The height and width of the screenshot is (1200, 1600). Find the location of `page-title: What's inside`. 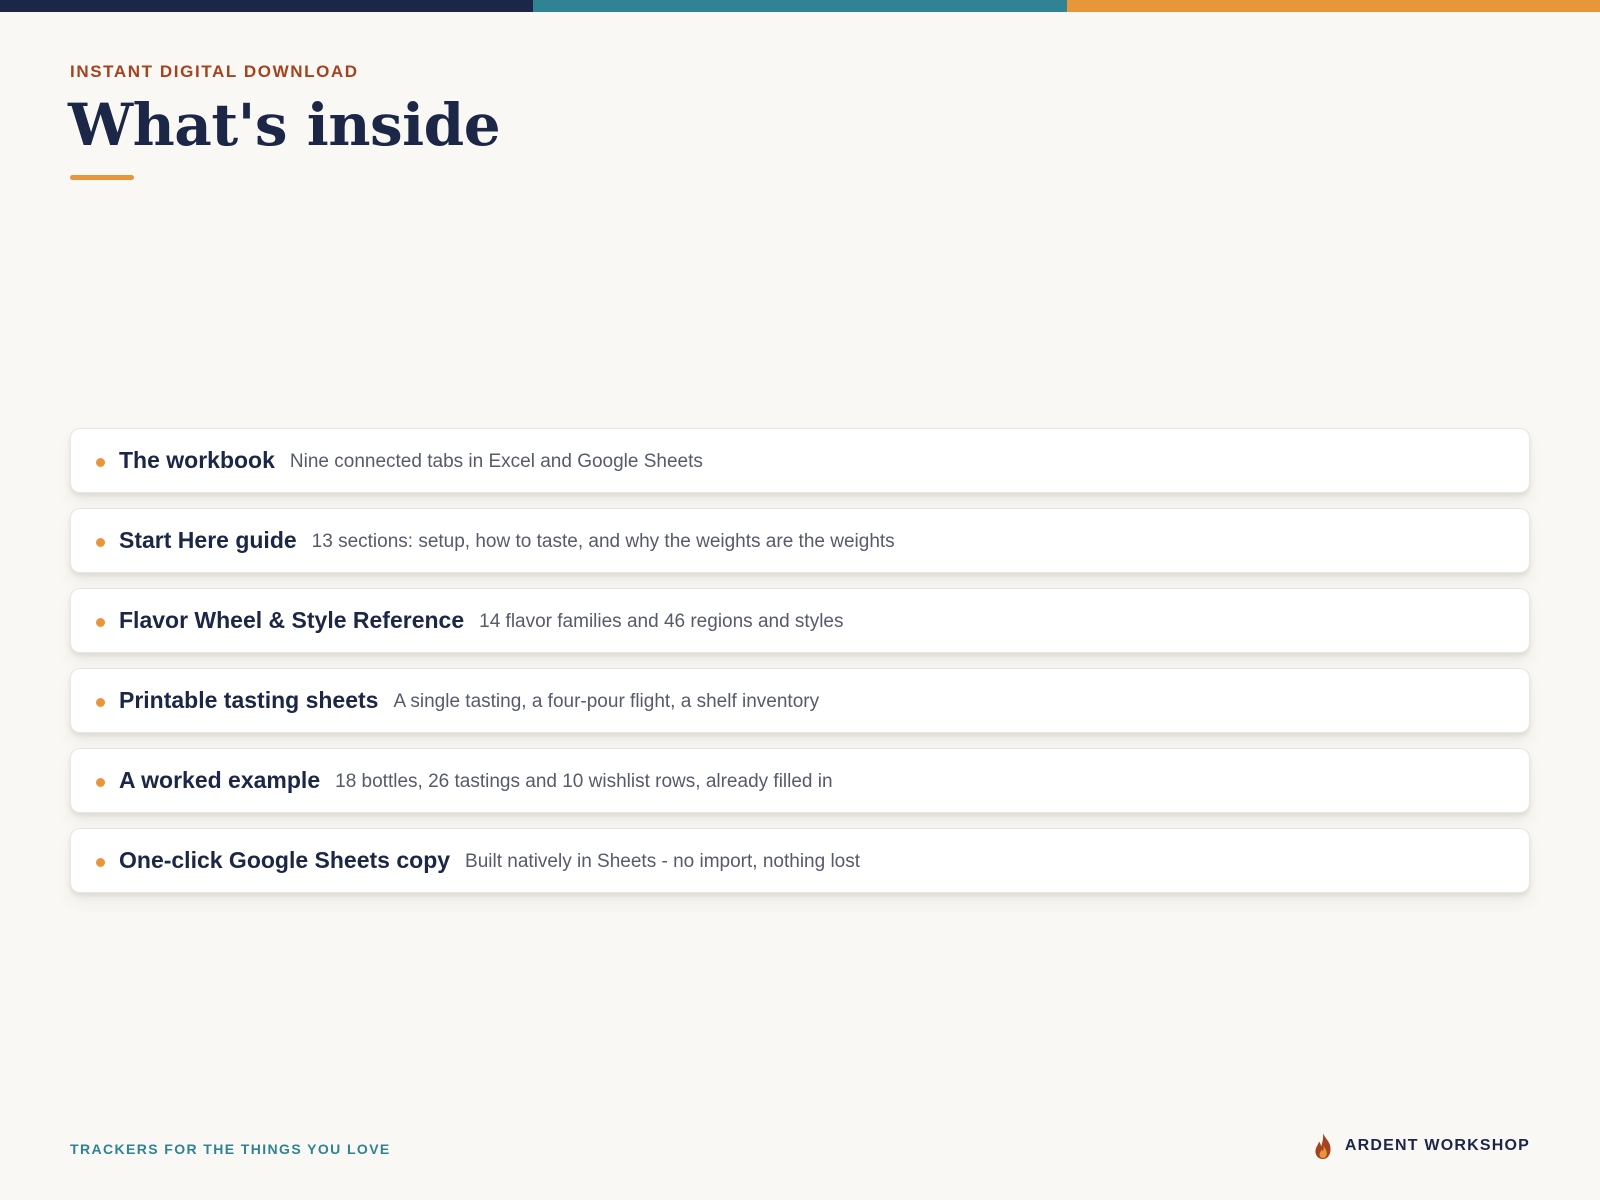

page-title: What's inside is located at coordinates (284, 125).